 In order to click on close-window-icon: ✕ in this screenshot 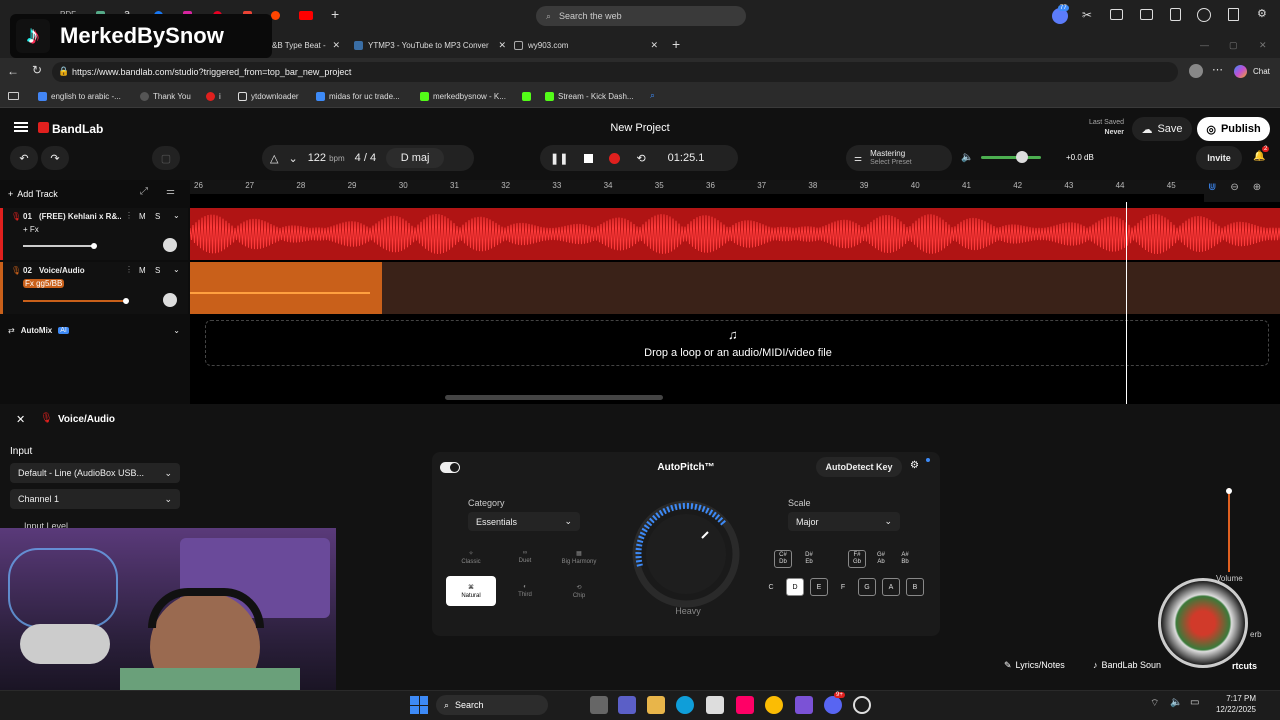, I will do `click(1263, 45)`.